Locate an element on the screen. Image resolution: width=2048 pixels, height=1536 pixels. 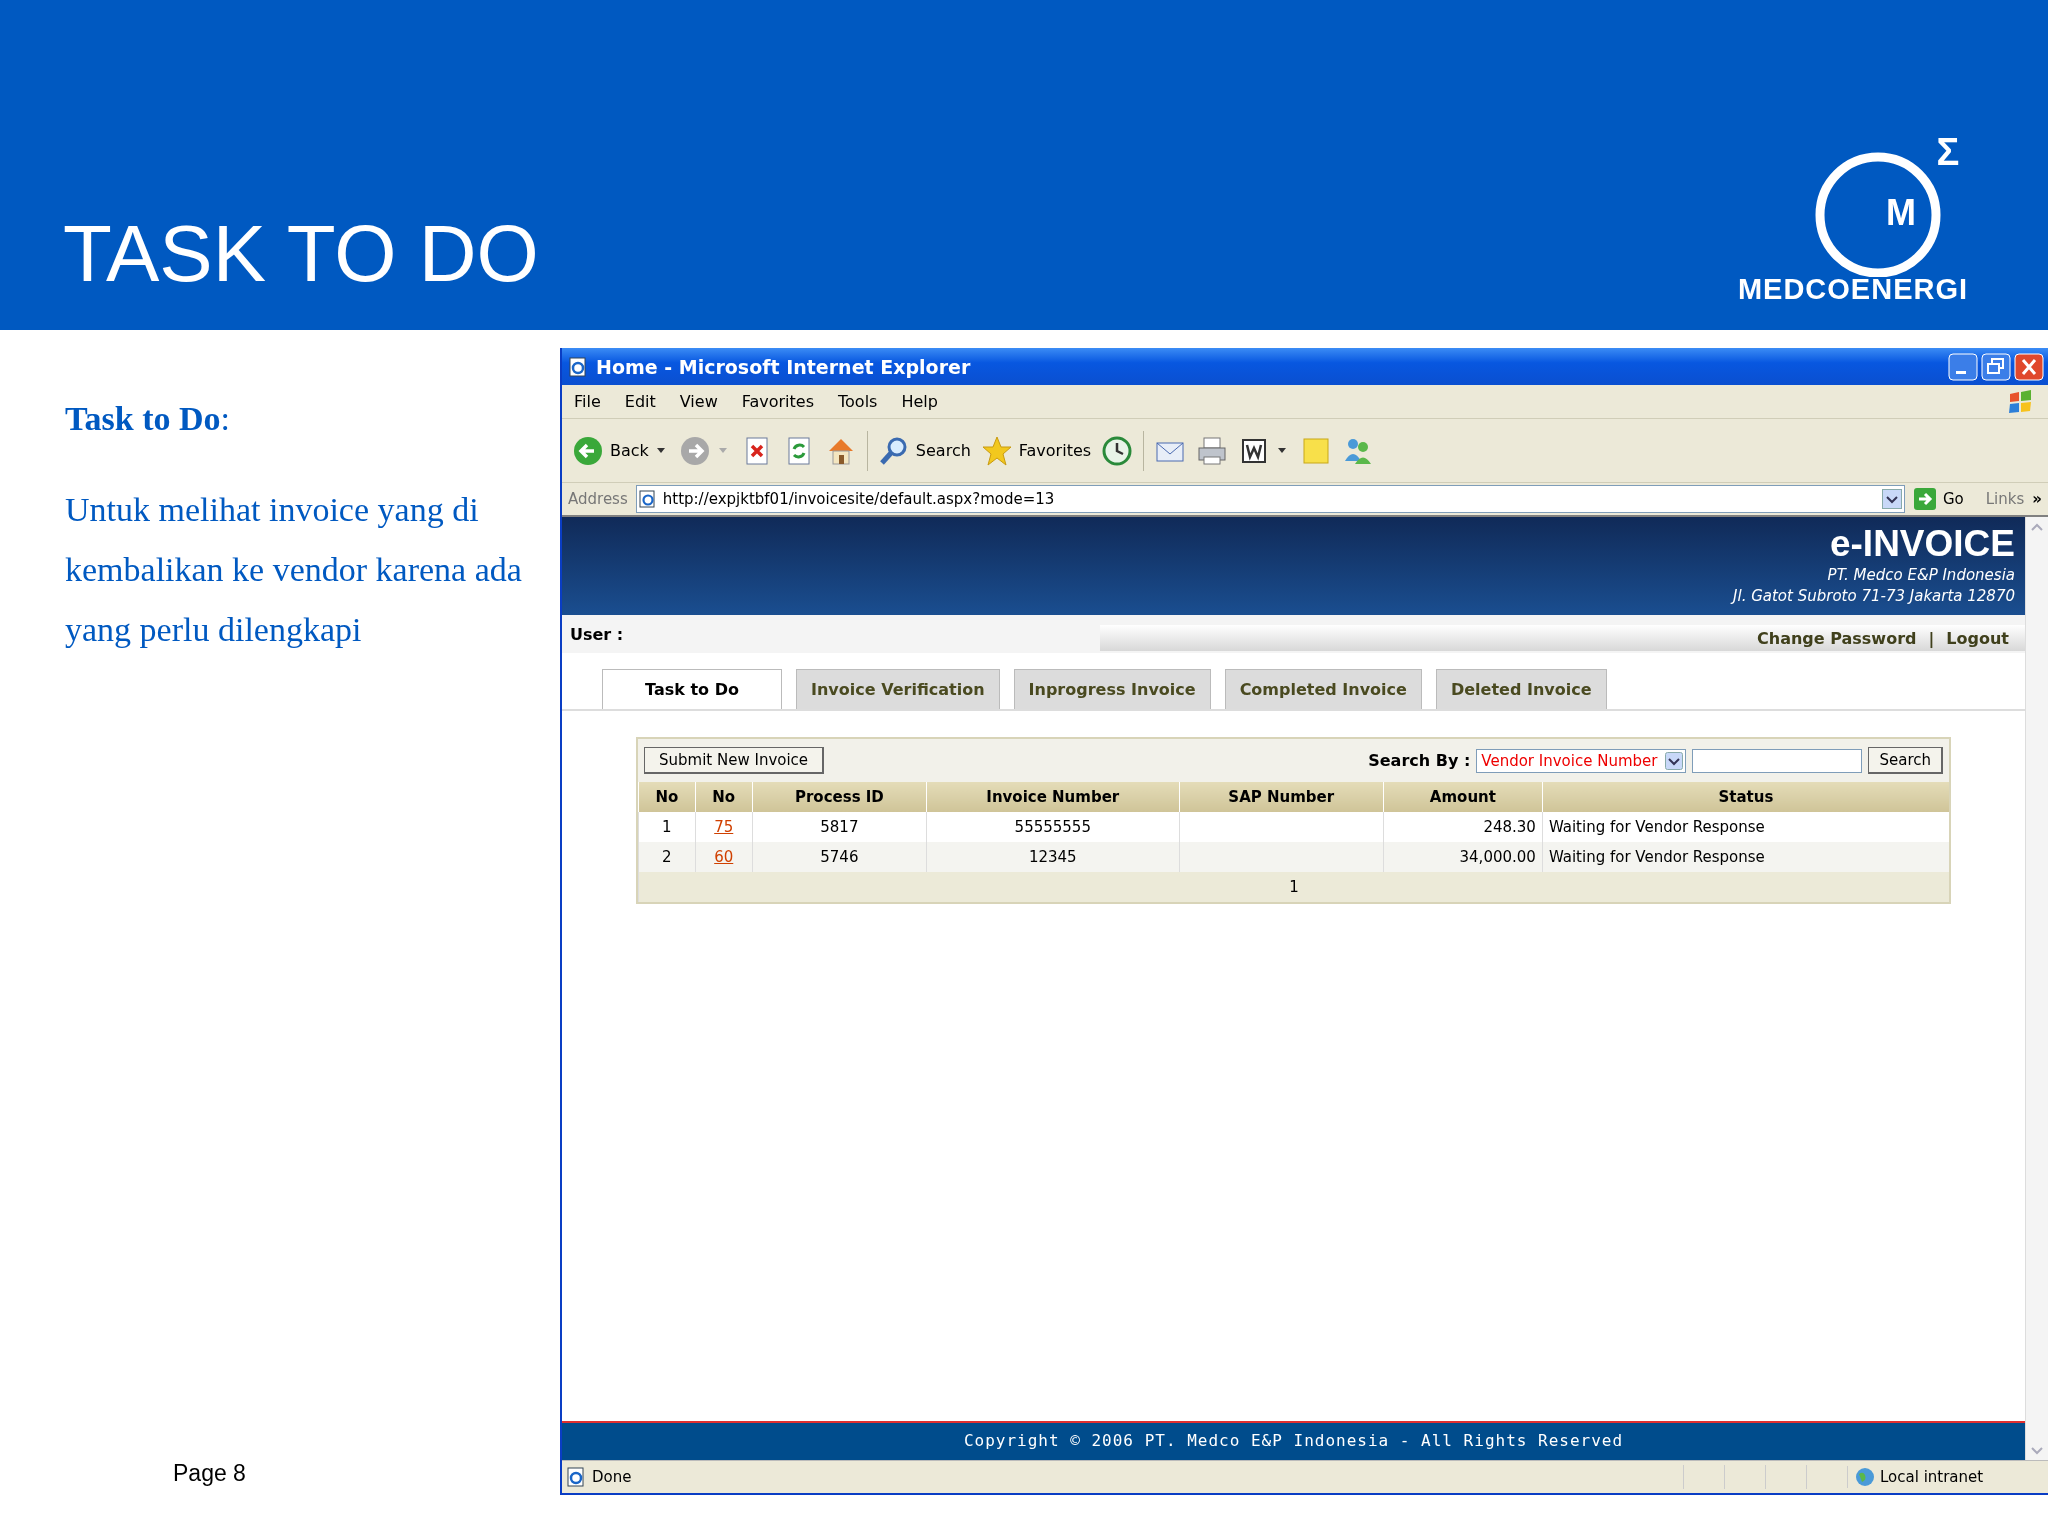
maximize-icon is located at coordinates (1996, 366).